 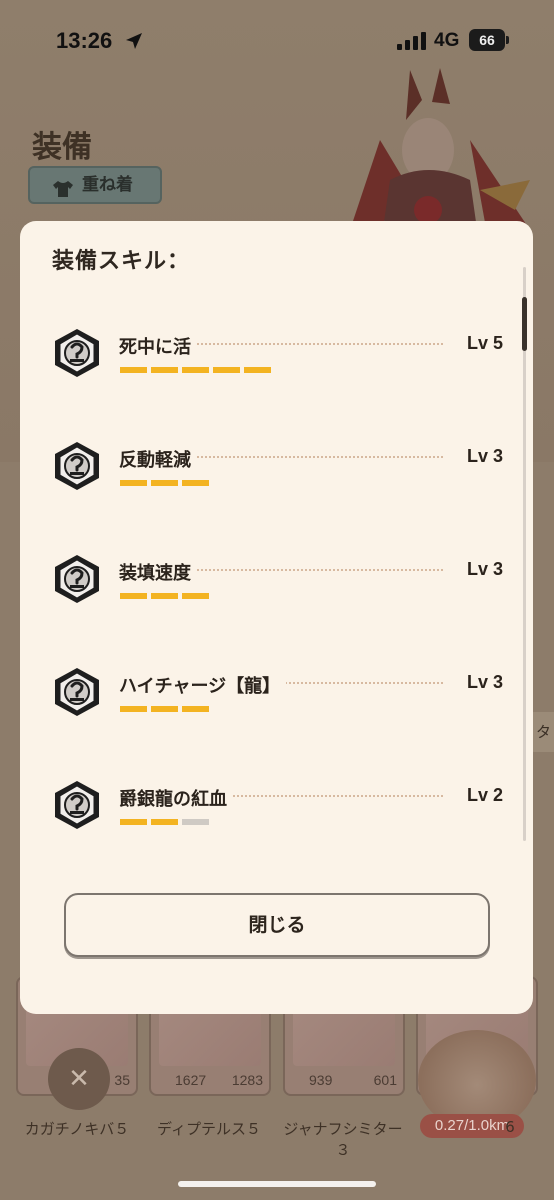 What do you see at coordinates (62, 147) in the screenshot?
I see `page-title: 装備` at bounding box center [62, 147].